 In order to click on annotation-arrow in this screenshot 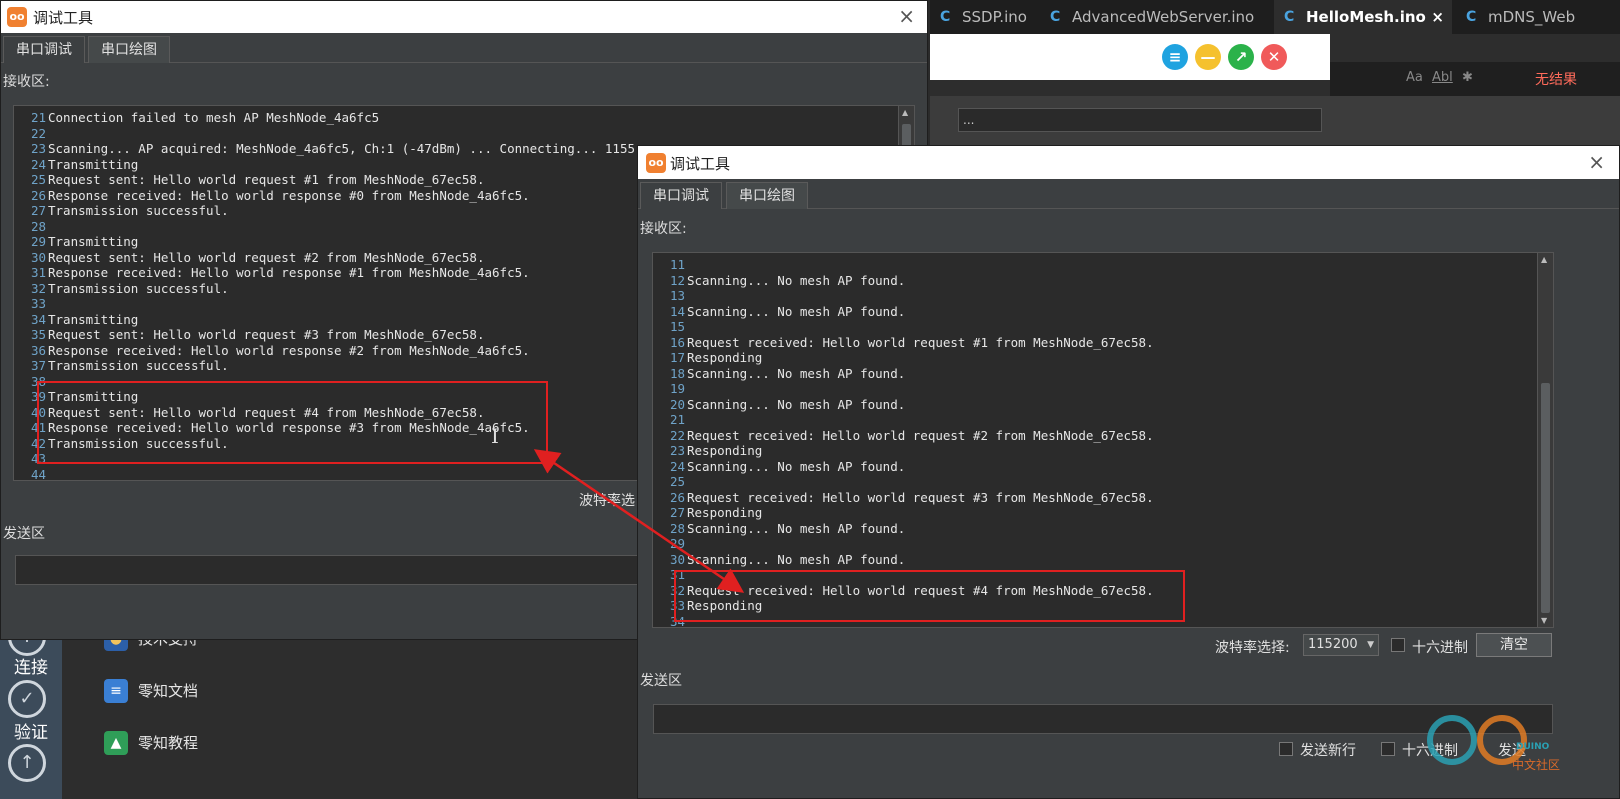, I will do `click(639, 521)`.